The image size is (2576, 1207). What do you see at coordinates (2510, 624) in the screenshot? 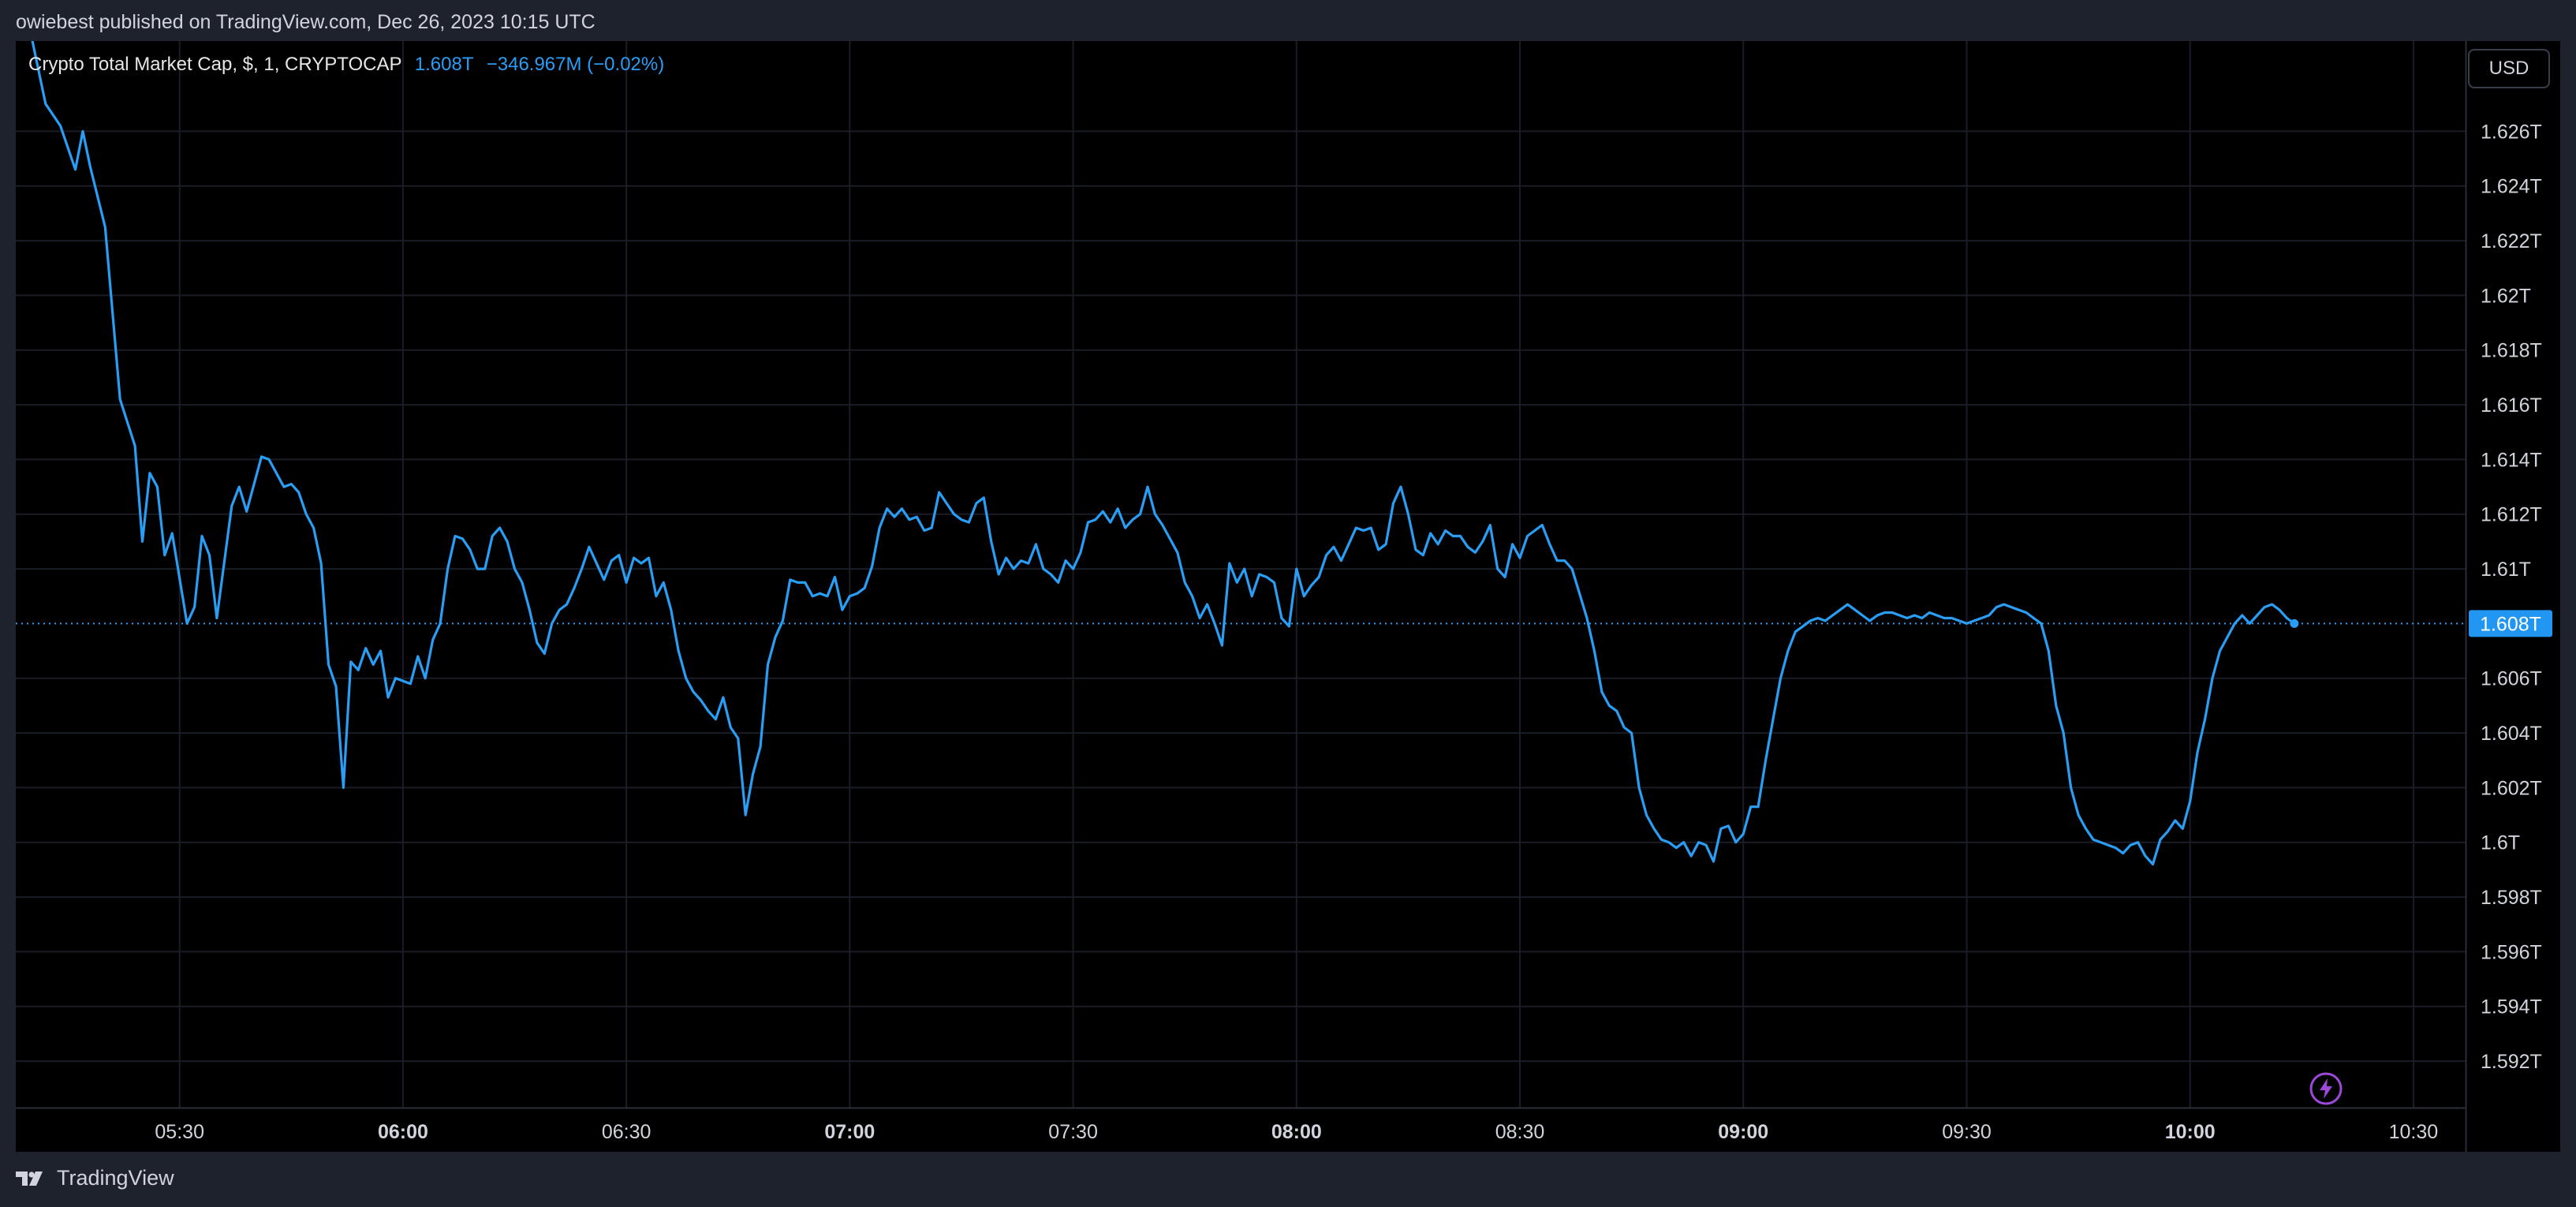
I see `current-price-label: 1.608T` at bounding box center [2510, 624].